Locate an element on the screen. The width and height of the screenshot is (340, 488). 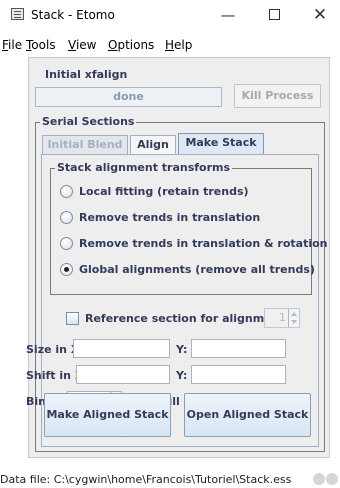
process-status-field: done is located at coordinates (128, 97).